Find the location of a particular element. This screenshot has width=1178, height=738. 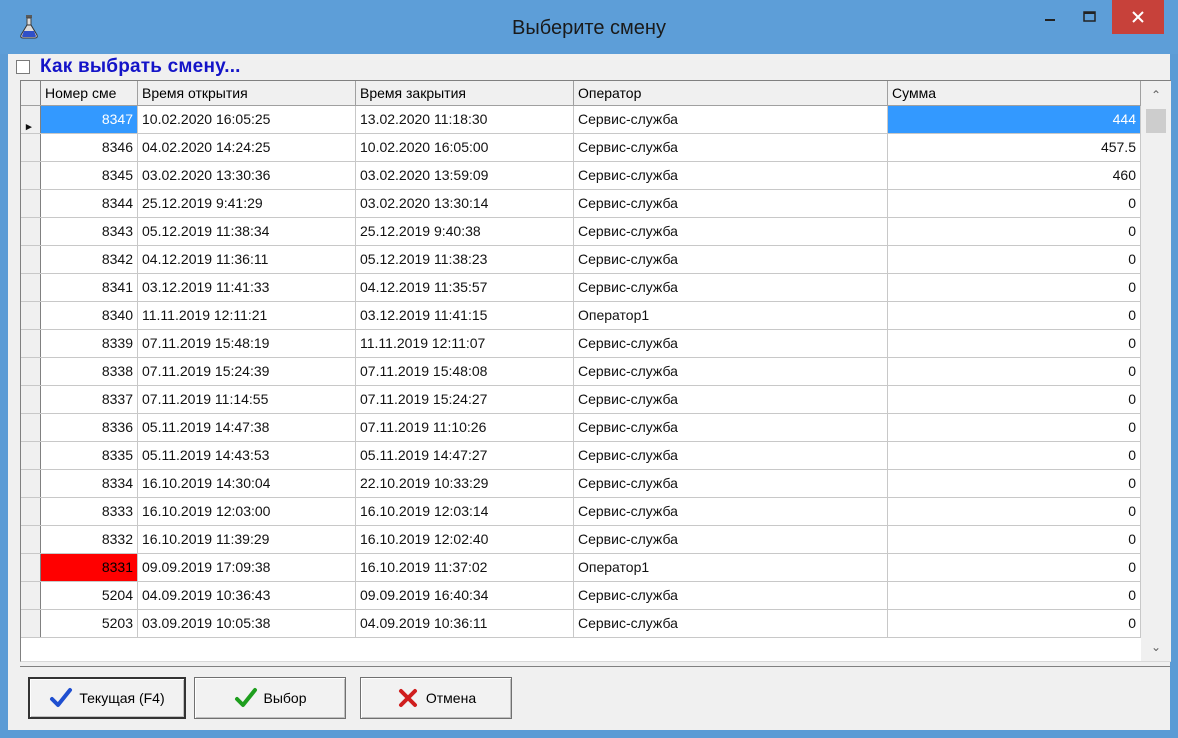

cell-shift-number: 8331 is located at coordinates (89, 567).